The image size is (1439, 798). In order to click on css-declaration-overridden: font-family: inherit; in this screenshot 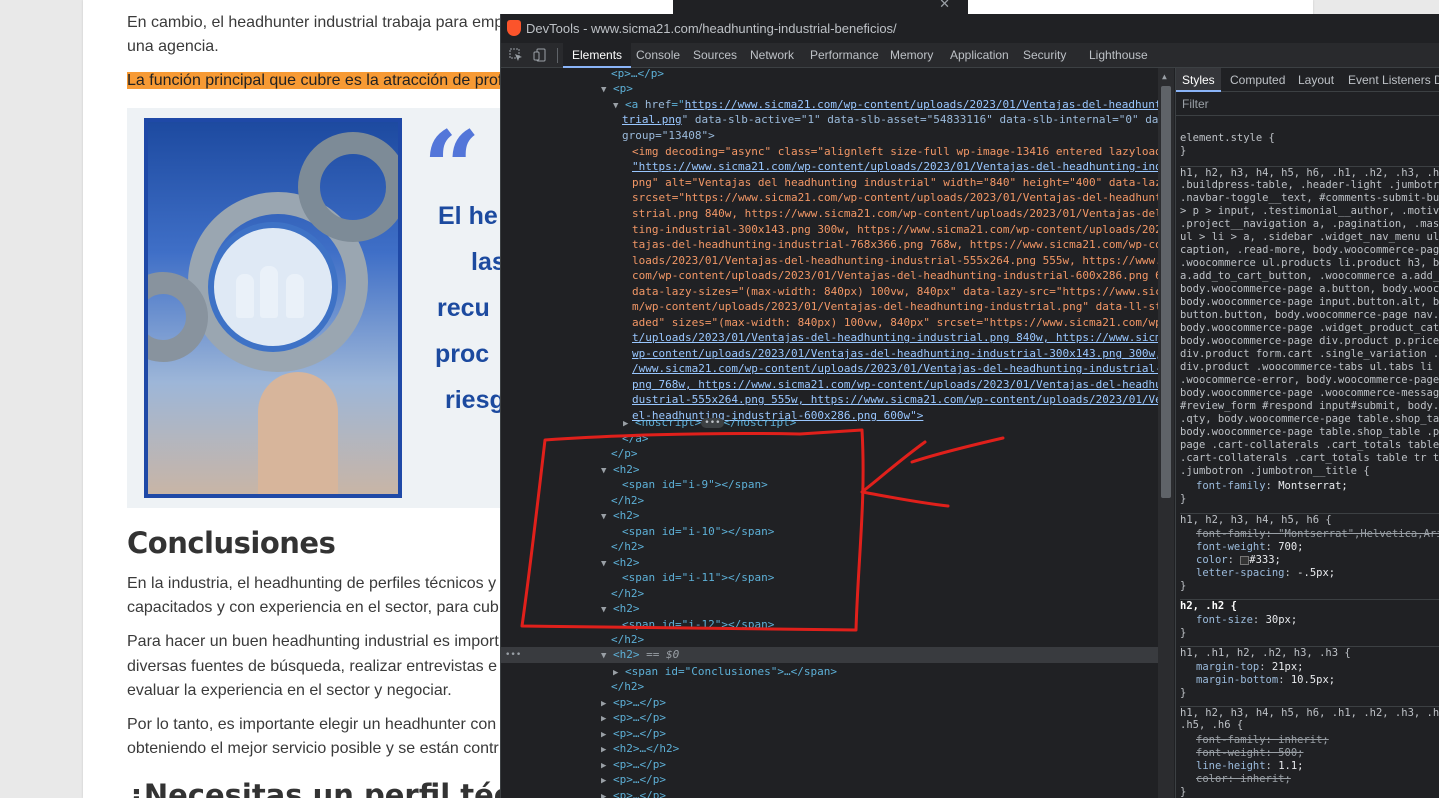, I will do `click(1262, 740)`.